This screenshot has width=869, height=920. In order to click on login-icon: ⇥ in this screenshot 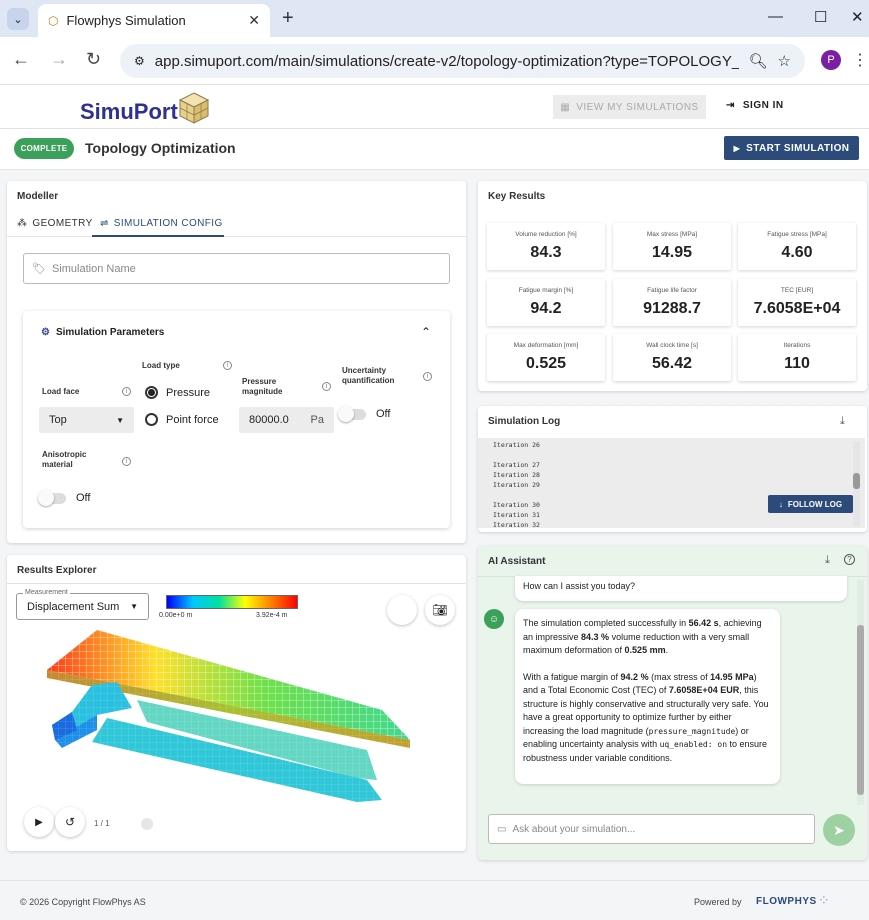, I will do `click(730, 105)`.